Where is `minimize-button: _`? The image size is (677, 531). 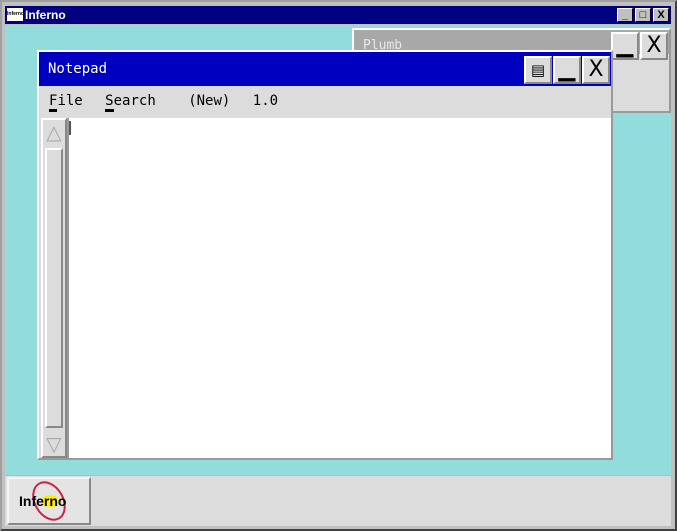
minimize-button: _ is located at coordinates (625, 15).